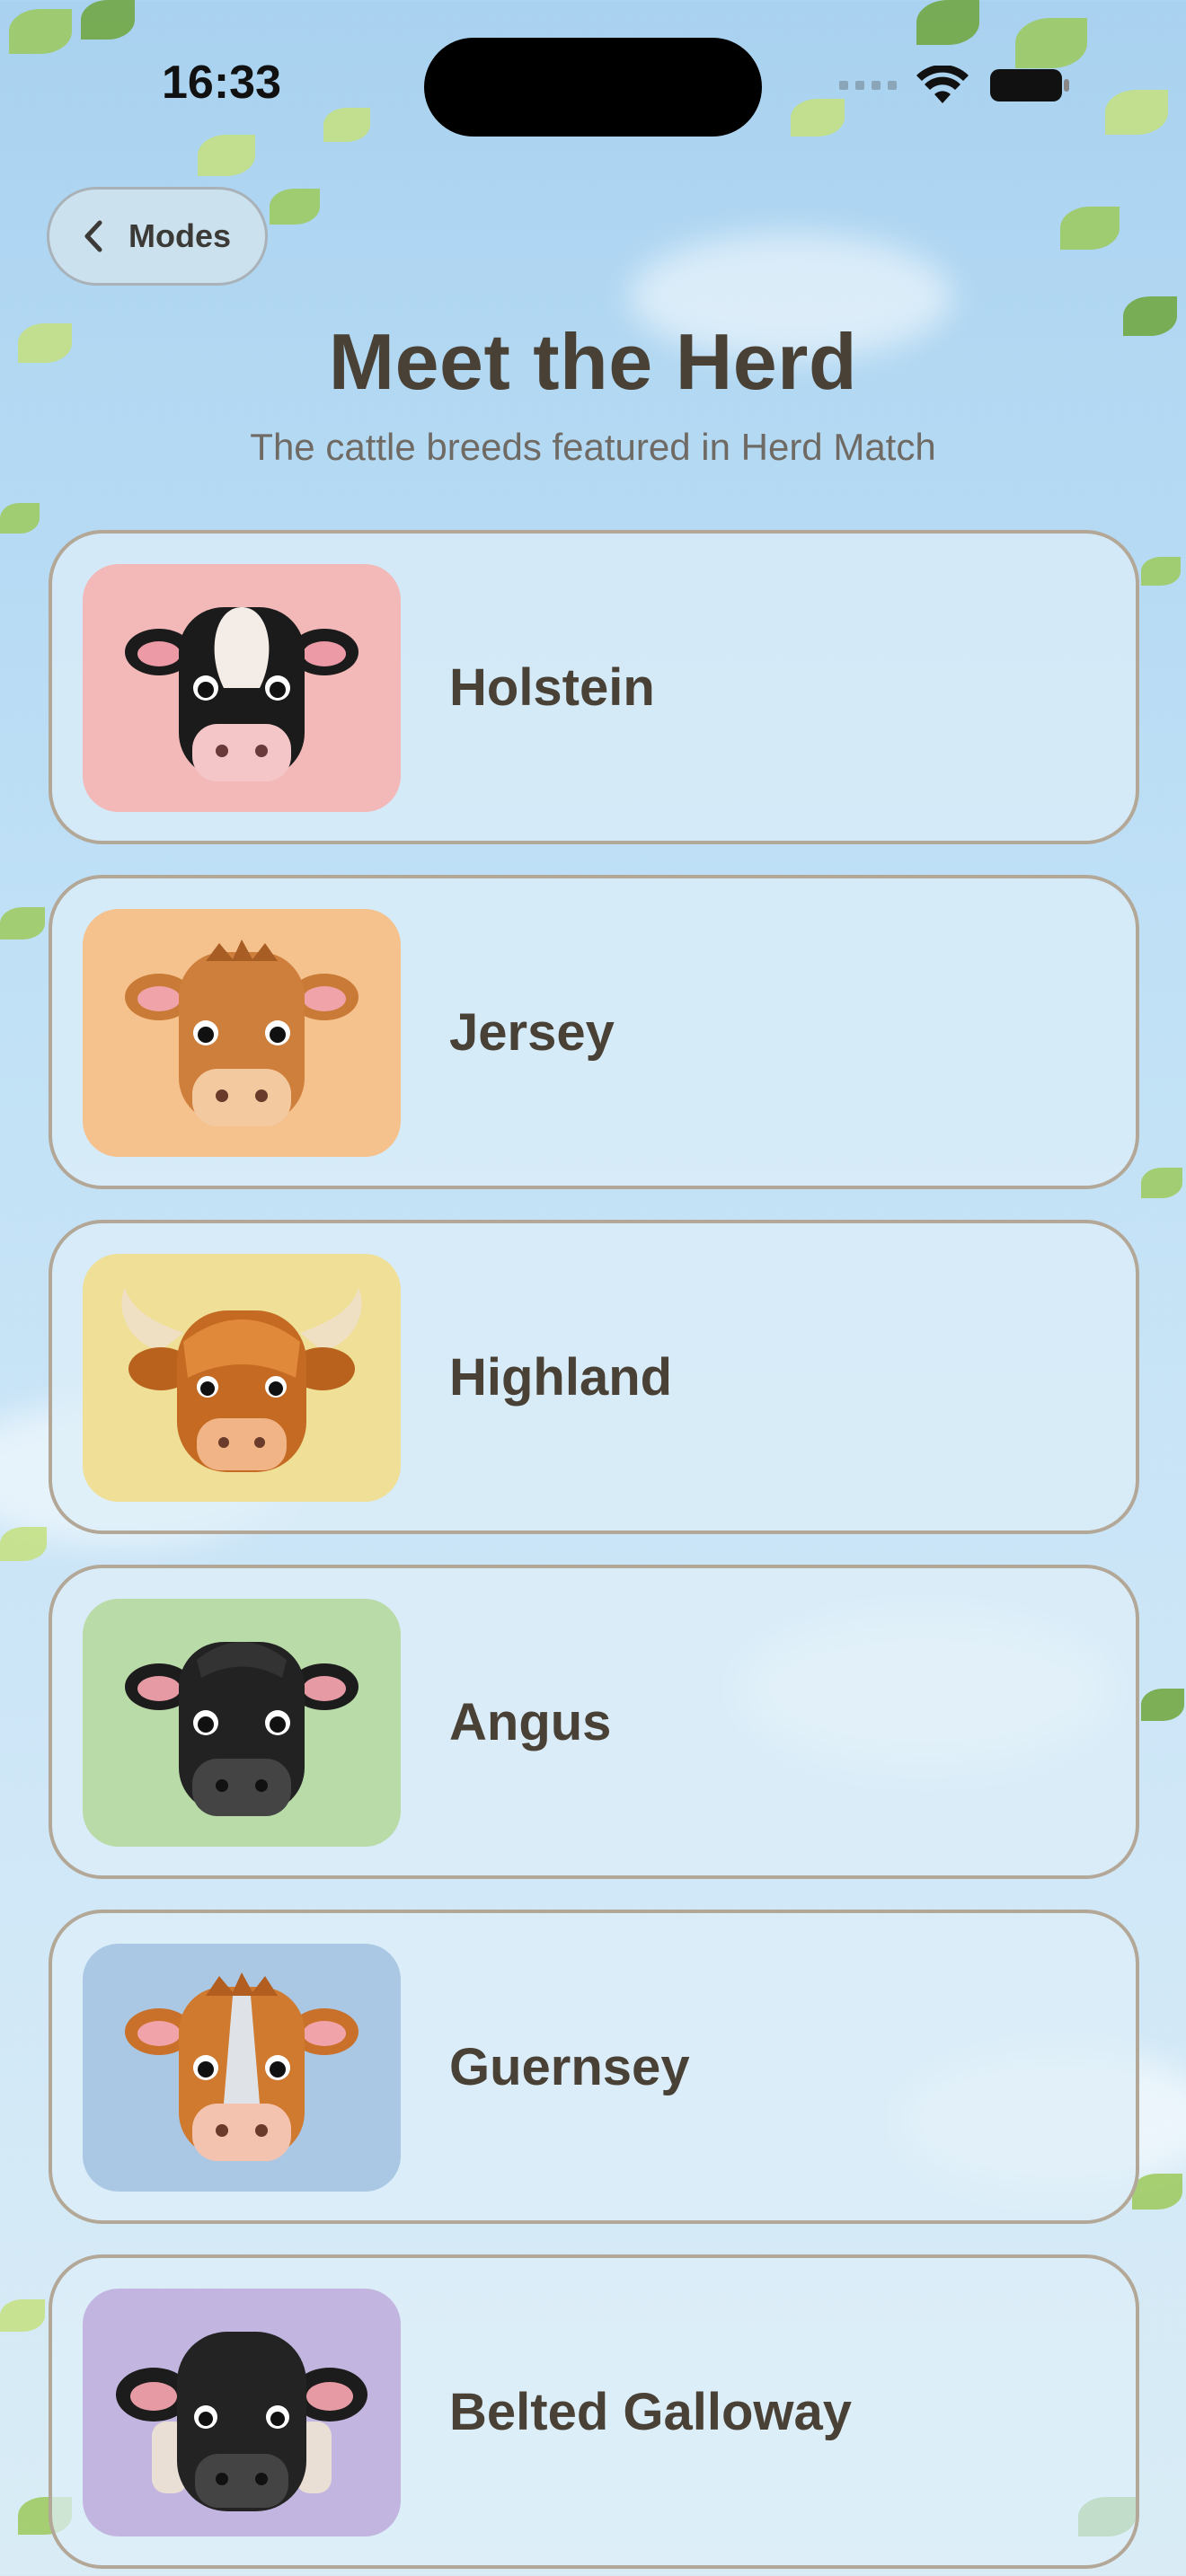 The image size is (1186, 2576). I want to click on back-button-label: Modes, so click(179, 235).